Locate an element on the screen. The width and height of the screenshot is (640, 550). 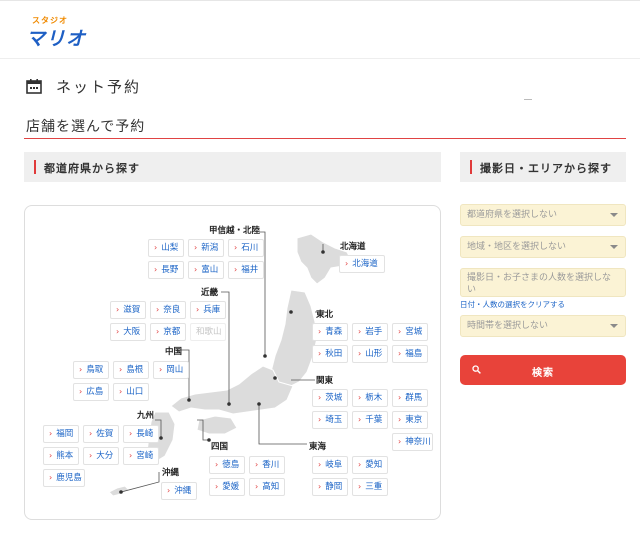
prefecture-link-kyoto: › 京都 is located at coordinates (168, 332).